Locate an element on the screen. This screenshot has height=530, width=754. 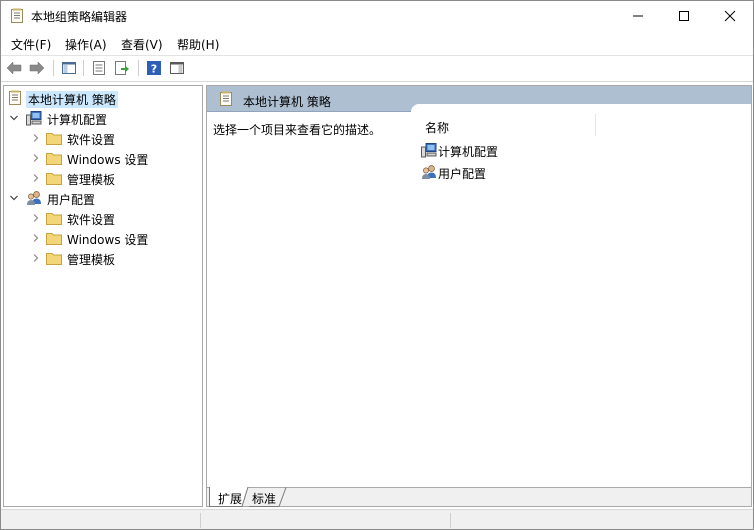
menu-file: 文件(F) is located at coordinates (31, 44).